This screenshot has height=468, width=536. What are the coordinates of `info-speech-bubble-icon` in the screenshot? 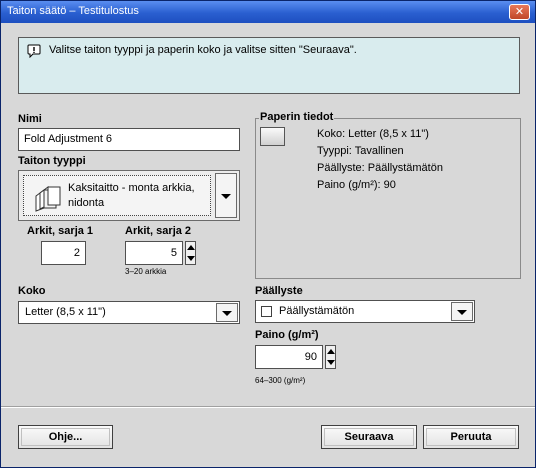 It's located at (34, 51).